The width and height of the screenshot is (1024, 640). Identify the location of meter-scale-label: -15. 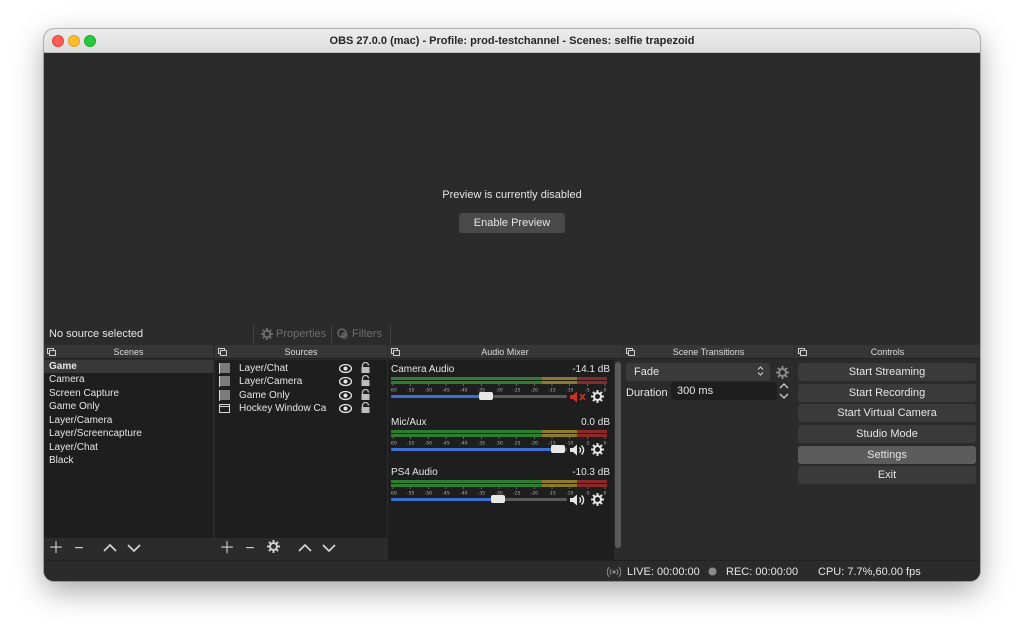
(552, 390).